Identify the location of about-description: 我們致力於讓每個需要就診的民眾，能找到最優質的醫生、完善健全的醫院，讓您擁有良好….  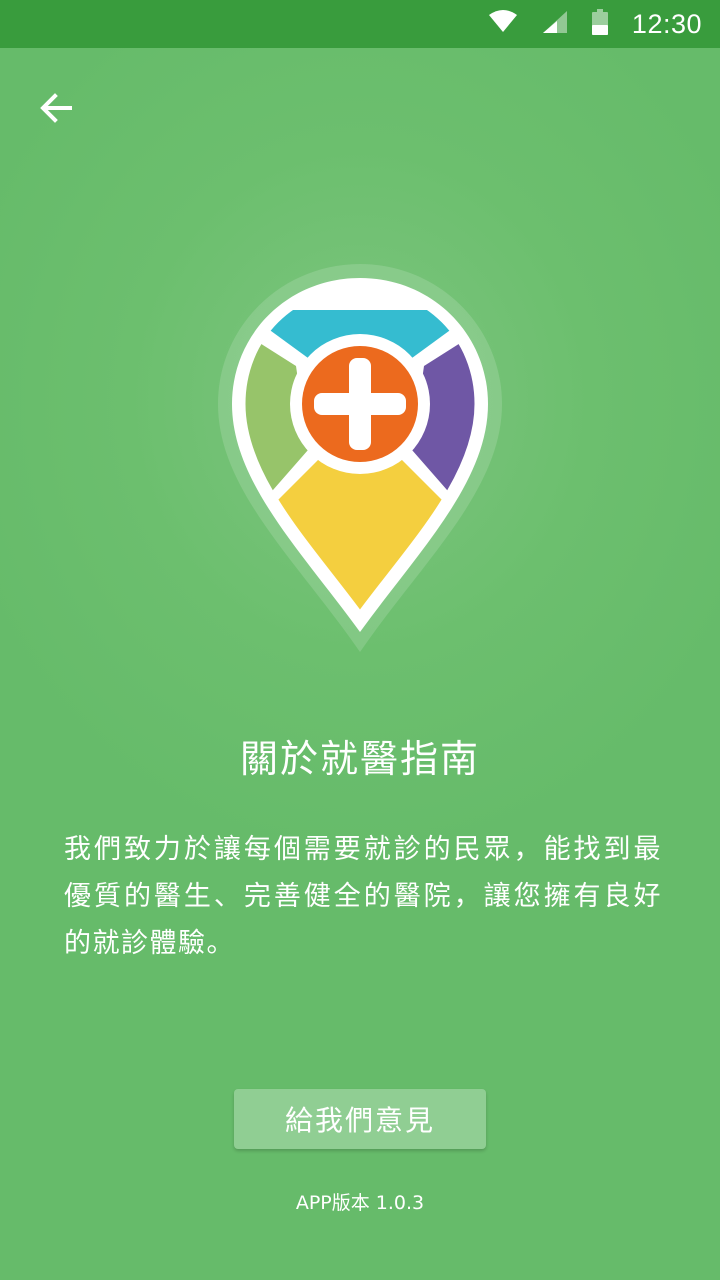
(363, 896).